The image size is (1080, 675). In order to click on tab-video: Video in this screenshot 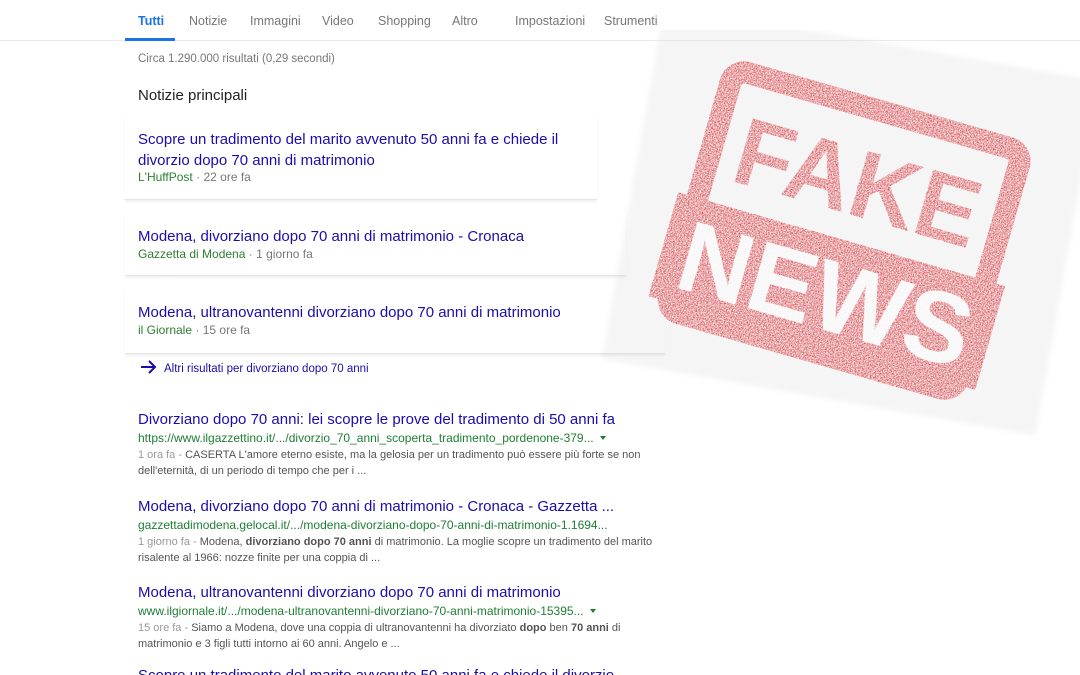, I will do `click(338, 21)`.